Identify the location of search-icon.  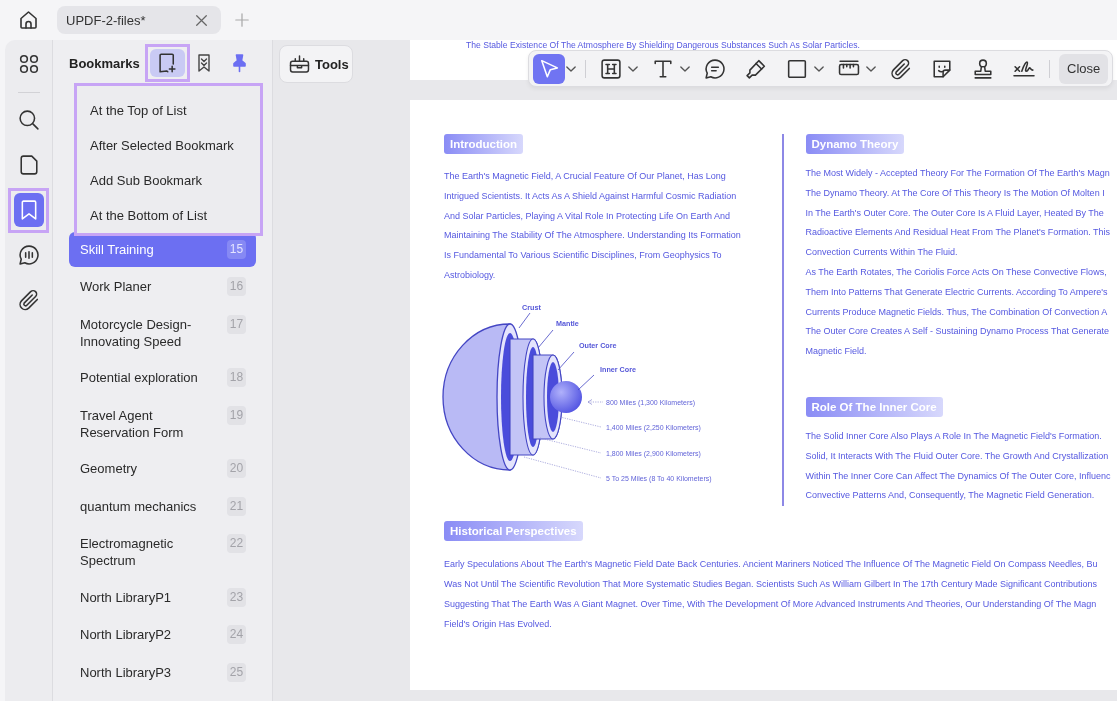
(28, 120).